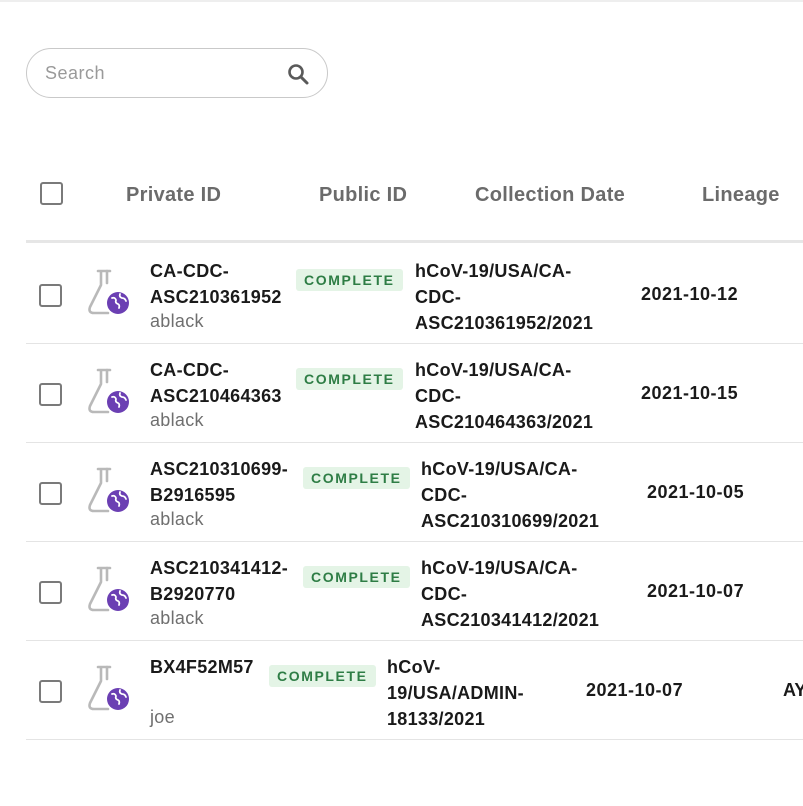 The width and height of the screenshot is (803, 806). I want to click on uploader-name: joe, so click(162, 717).